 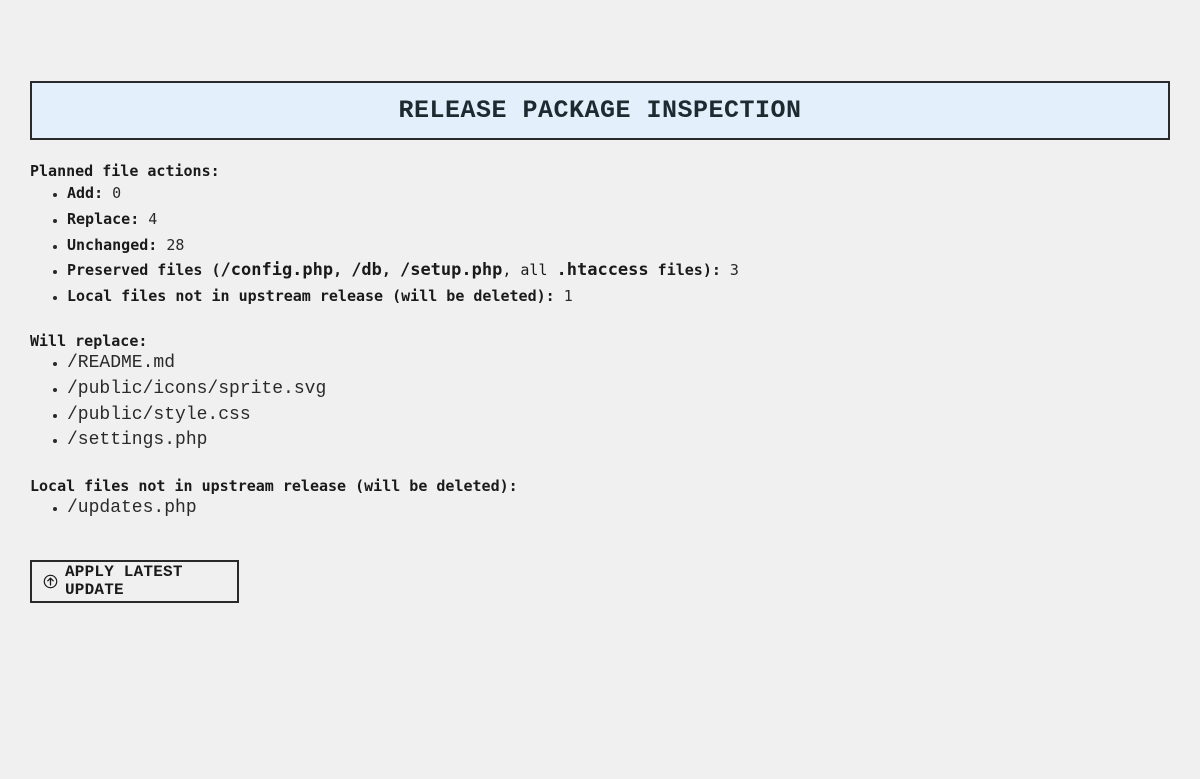 What do you see at coordinates (144, 270) in the screenshot?
I see `preserved-prefix: Preserved files (` at bounding box center [144, 270].